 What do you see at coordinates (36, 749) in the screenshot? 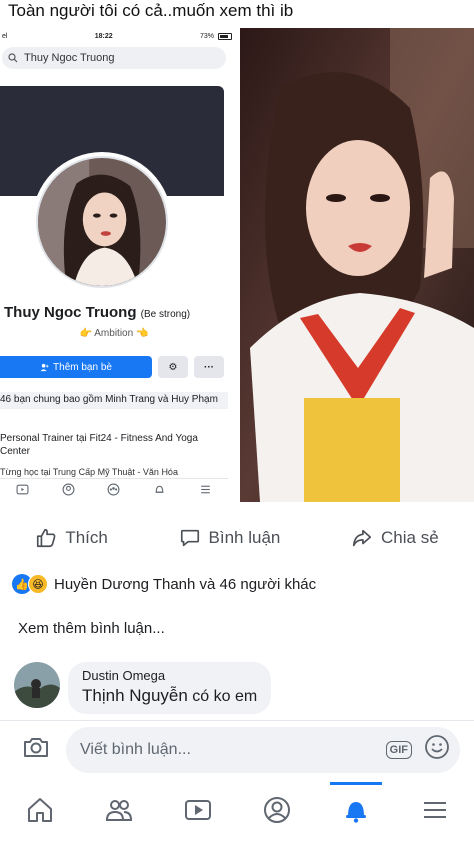
I see `camera-icon` at bounding box center [36, 749].